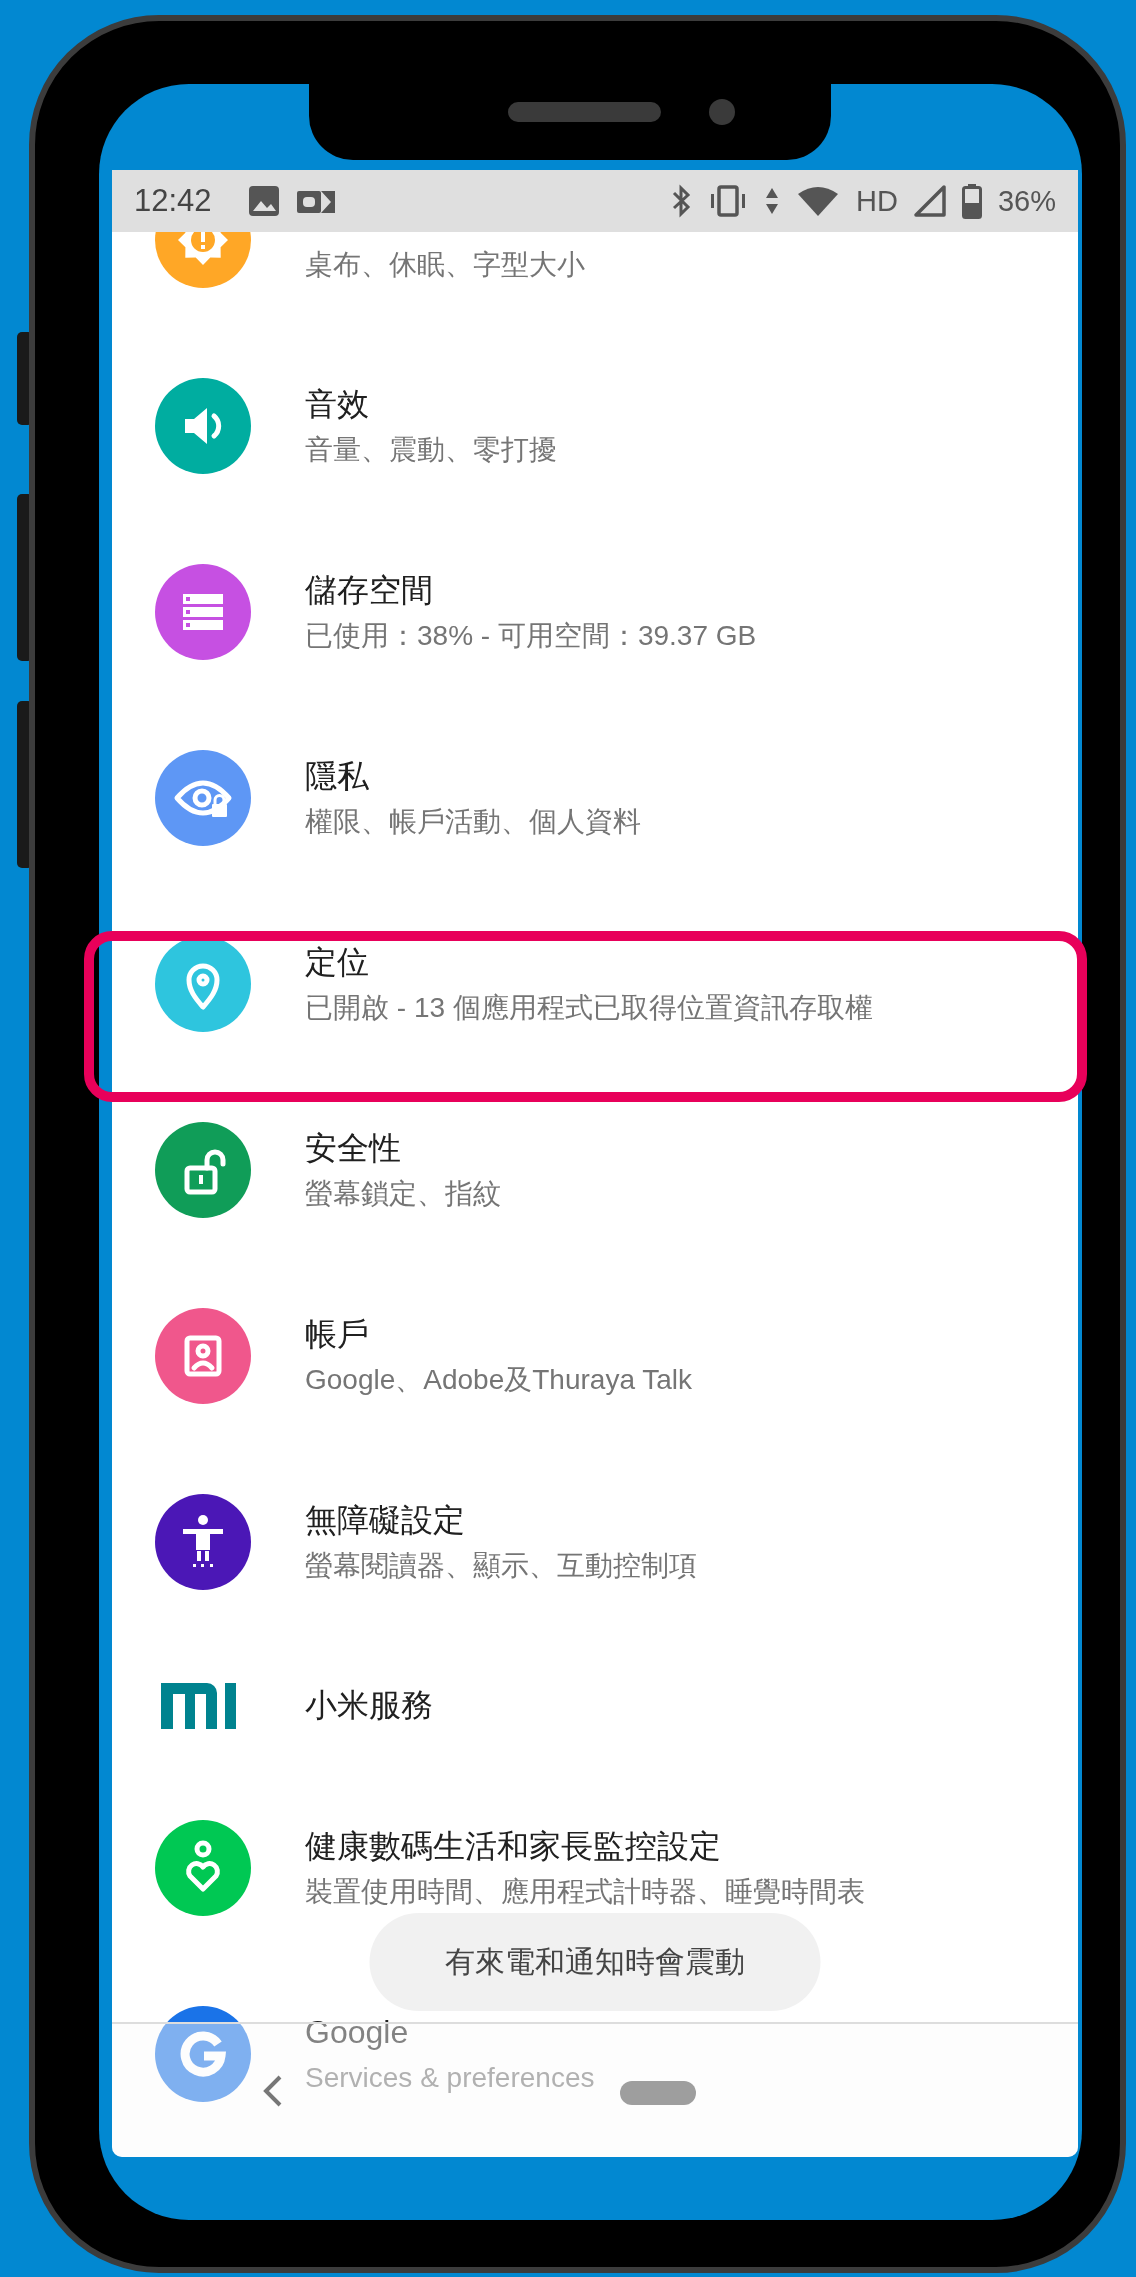  Describe the element at coordinates (589, 1008) in the screenshot. I see `item-subtitle: 已開啟 - 13 個應用程式已取得位置資訊存取權` at that location.